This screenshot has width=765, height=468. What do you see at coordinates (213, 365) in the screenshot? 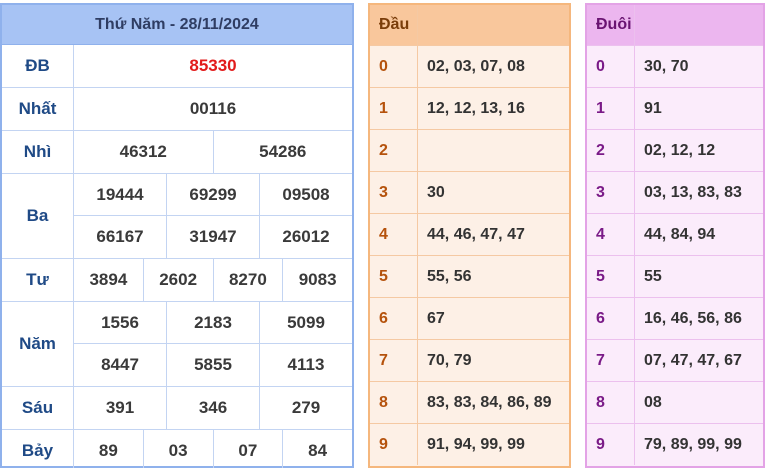
I see `prize-number-row: 8447 5855 4113` at bounding box center [213, 365].